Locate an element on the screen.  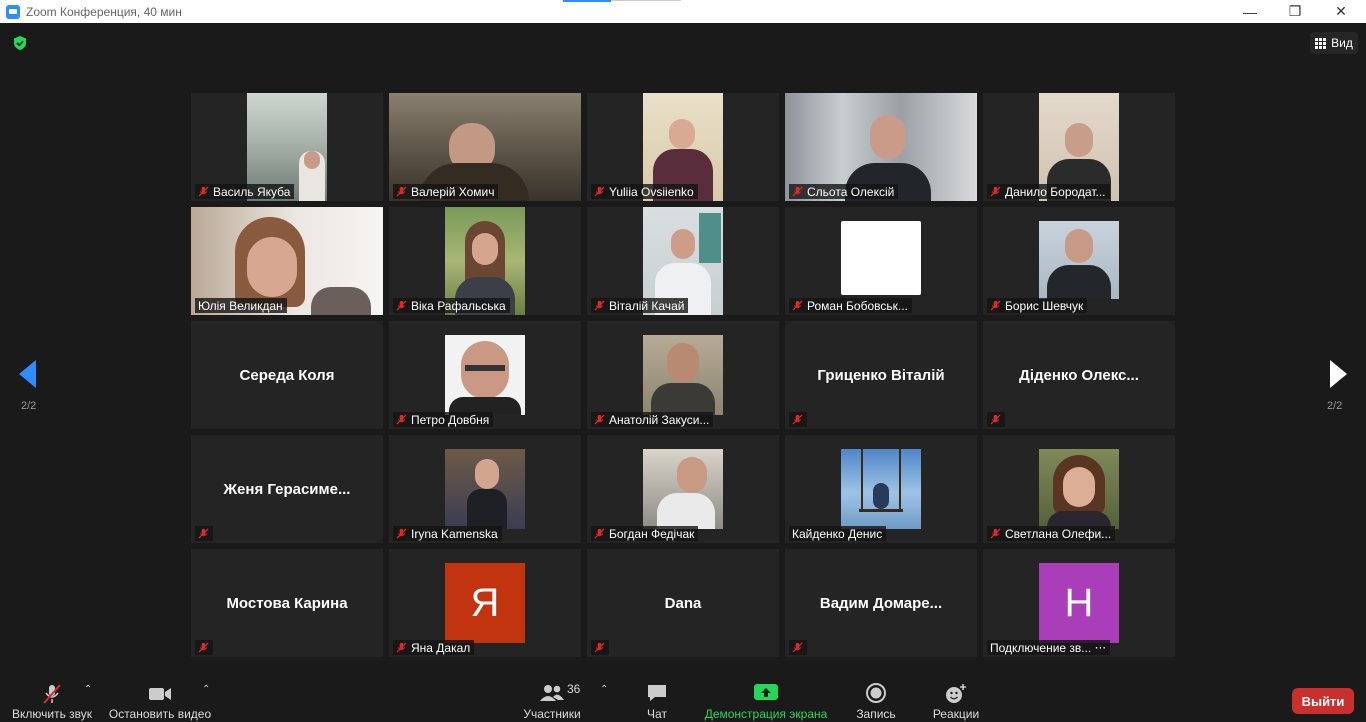
audio-options-chevron-icon: ⌃ is located at coordinates (88, 689).